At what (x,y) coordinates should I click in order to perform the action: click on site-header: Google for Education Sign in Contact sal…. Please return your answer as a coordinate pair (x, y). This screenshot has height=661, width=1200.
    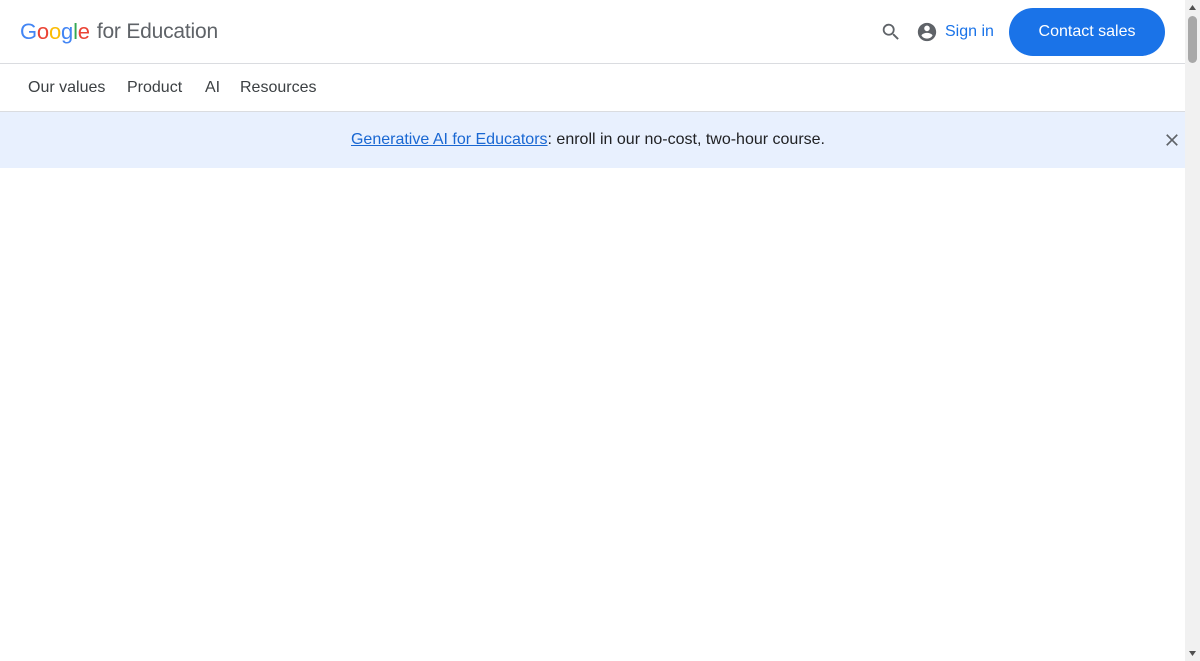
    Looking at the image, I should click on (592, 32).